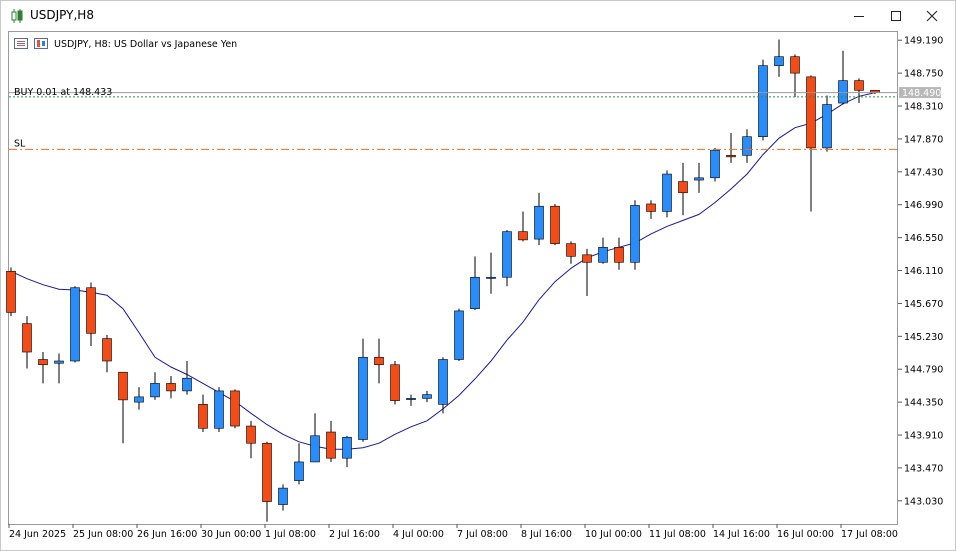  What do you see at coordinates (37, 534) in the screenshot?
I see `time-tick-label: 24 Jun 2025` at bounding box center [37, 534].